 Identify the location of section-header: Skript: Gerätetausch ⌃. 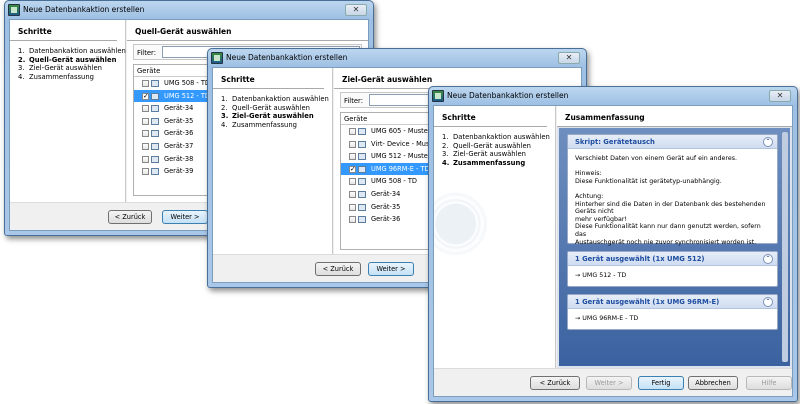
(672, 142).